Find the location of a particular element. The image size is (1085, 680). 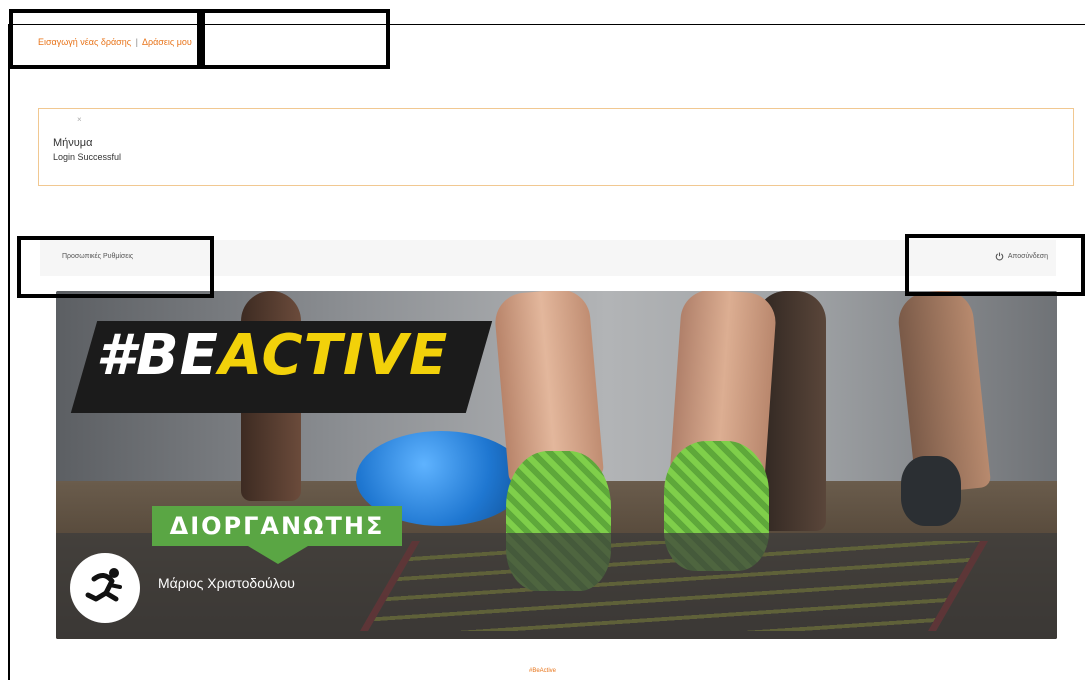

organizer-avatar is located at coordinates (105, 588).